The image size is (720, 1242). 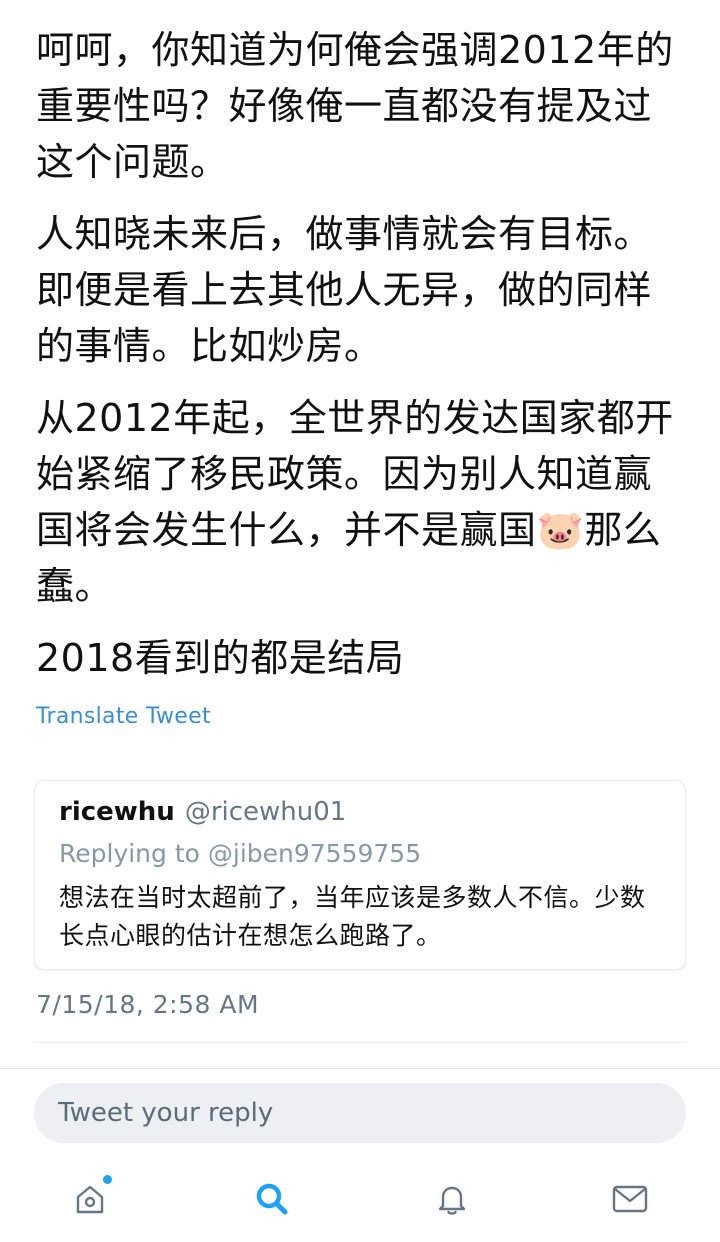 What do you see at coordinates (352, 916) in the screenshot?
I see `quoted-tweet-text: 想法在当时太超前了，当年应该是多数人不信。少数长点心眼的估计在想怎么跑路了。` at bounding box center [352, 916].